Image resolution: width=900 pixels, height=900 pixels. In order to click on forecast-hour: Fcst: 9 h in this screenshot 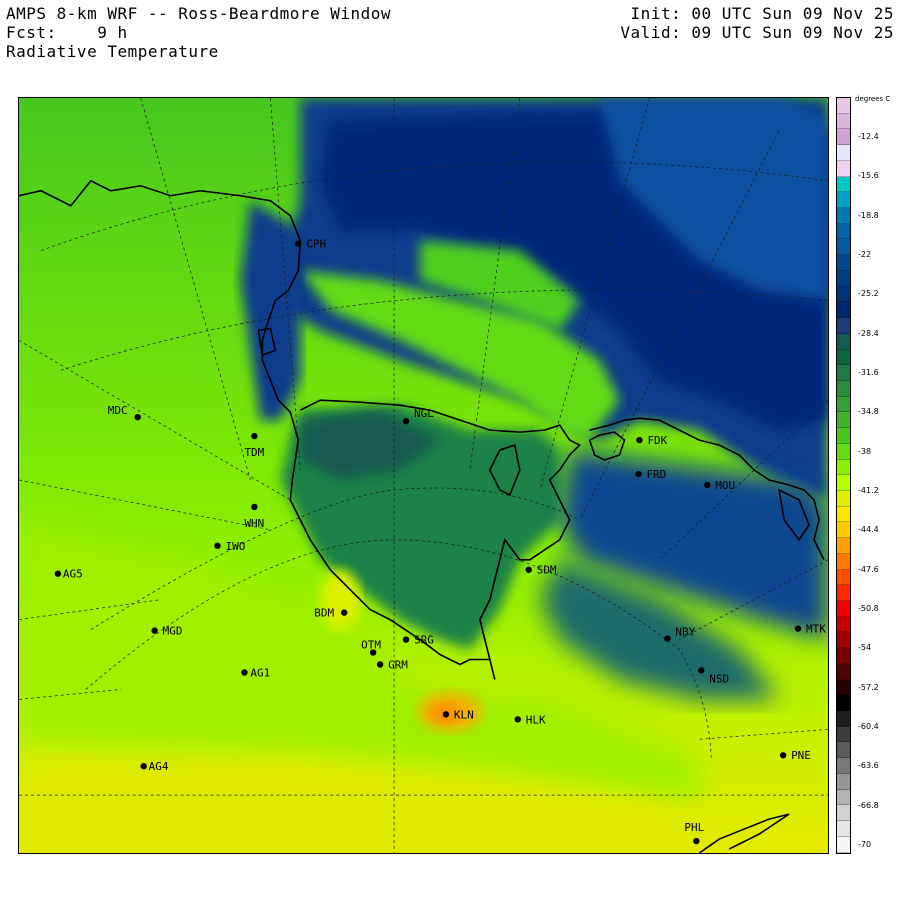, I will do `click(67, 32)`.